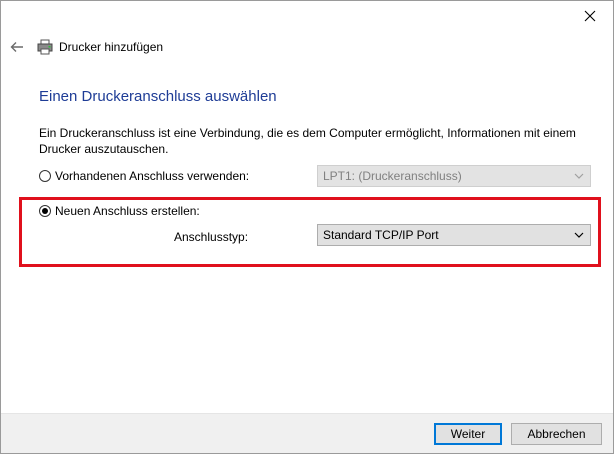 The width and height of the screenshot is (614, 454). Describe the element at coordinates (392, 176) in the screenshot. I see `existing-port-select-value: LPT1: (Druckeranschluss)` at that location.